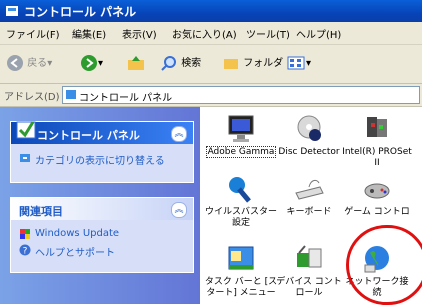 The height and width of the screenshot is (305, 422). I want to click on up-folder-icon, so click(136, 63).